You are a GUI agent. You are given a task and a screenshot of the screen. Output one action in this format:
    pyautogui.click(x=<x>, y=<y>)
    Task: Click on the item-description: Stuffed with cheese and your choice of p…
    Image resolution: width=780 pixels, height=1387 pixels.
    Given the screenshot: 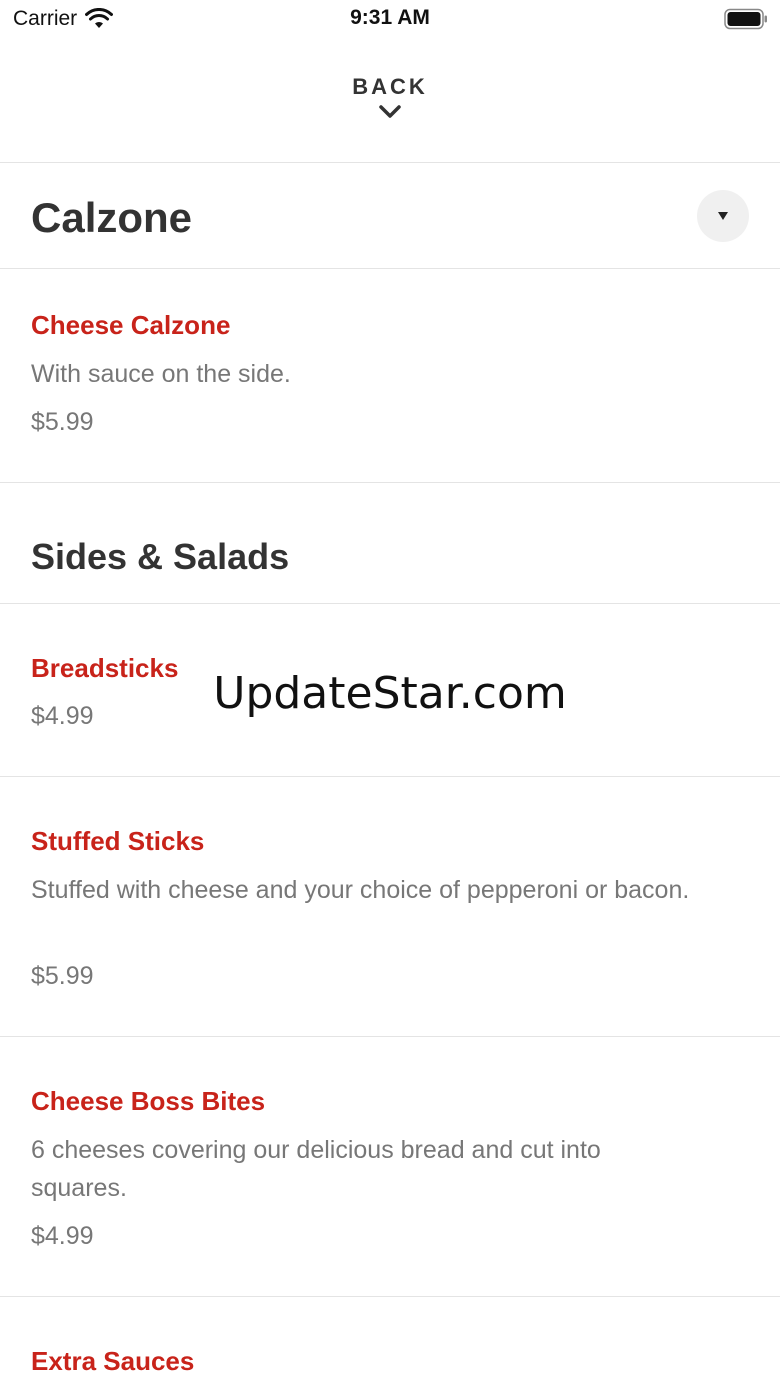 What is the action you would take?
    pyautogui.click(x=360, y=890)
    